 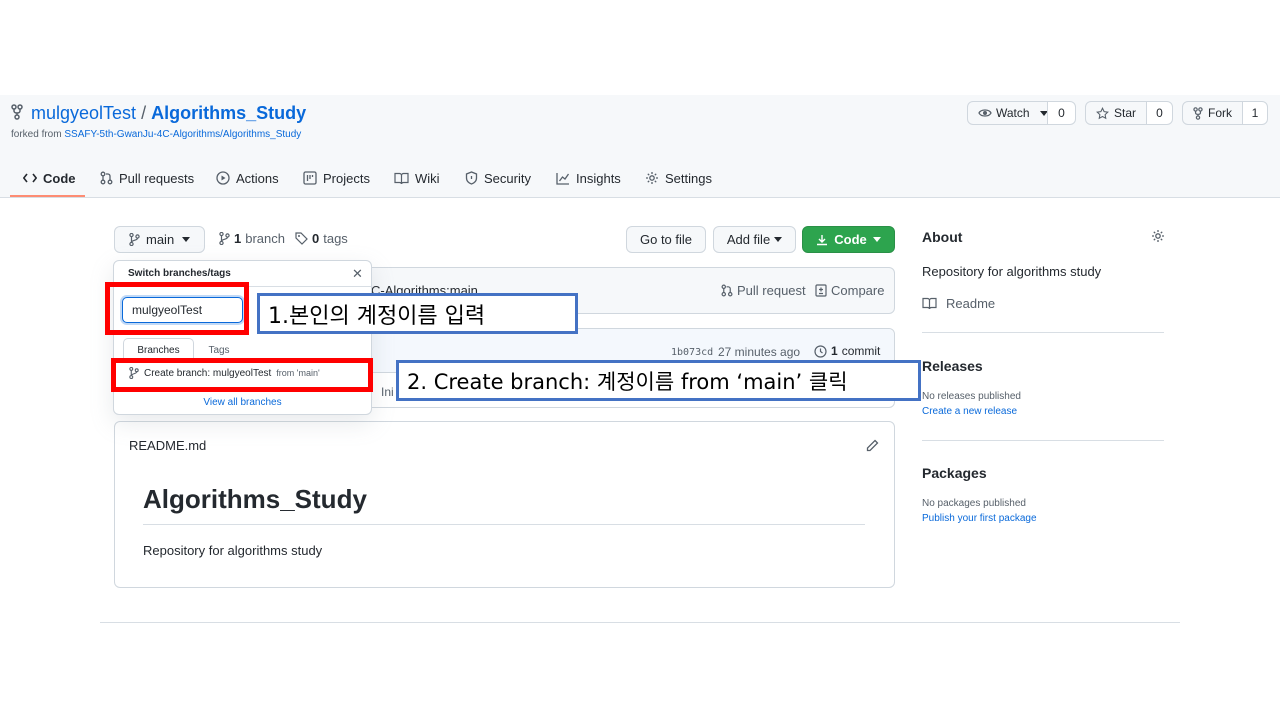 I want to click on repo-title: mulgyeolTest / Algorithms_Study, so click(x=168, y=113).